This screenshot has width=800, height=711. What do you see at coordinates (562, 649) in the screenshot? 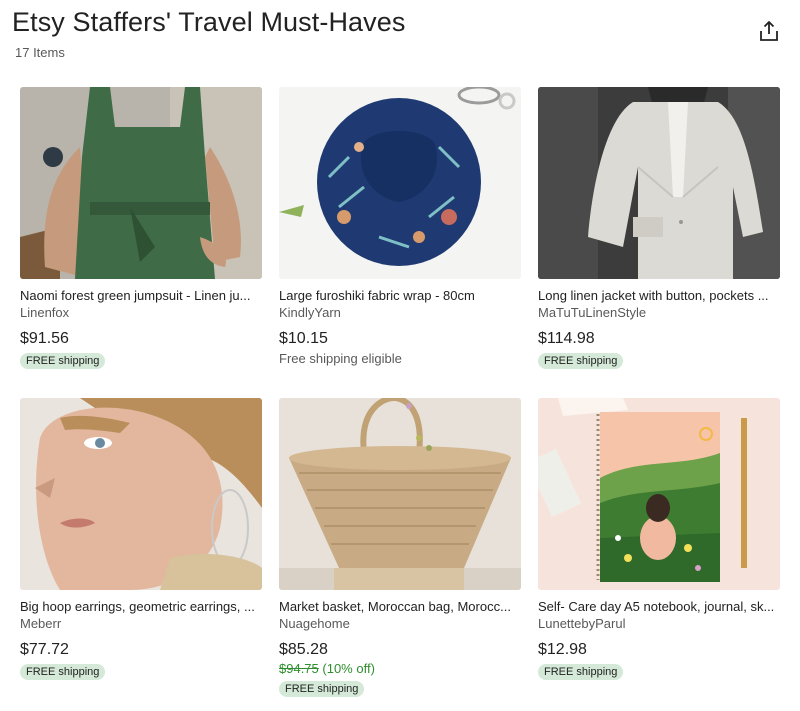
I see `listing-price: $12.98` at bounding box center [562, 649].